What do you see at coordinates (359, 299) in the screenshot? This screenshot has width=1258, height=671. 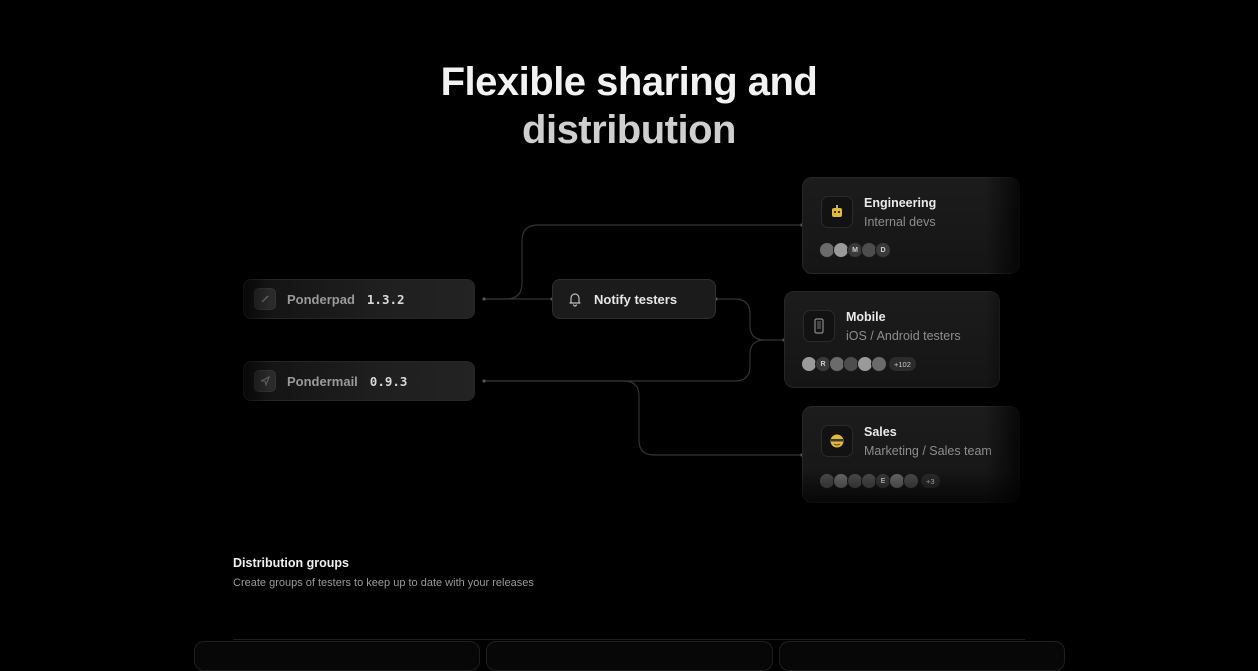 I see `app-node-ponderpad: Ponderpad 1.3.2` at bounding box center [359, 299].